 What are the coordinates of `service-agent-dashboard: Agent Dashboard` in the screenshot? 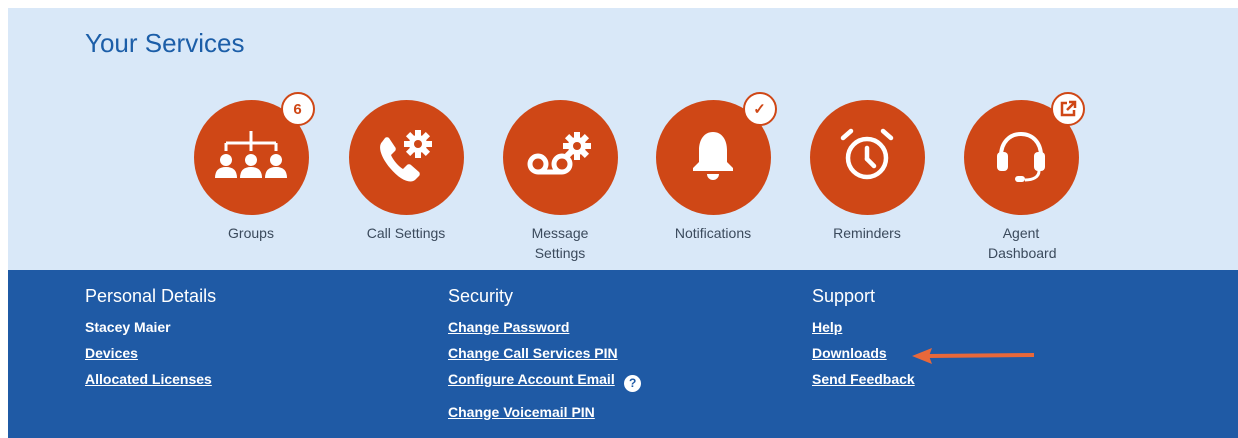 It's located at (1021, 177).